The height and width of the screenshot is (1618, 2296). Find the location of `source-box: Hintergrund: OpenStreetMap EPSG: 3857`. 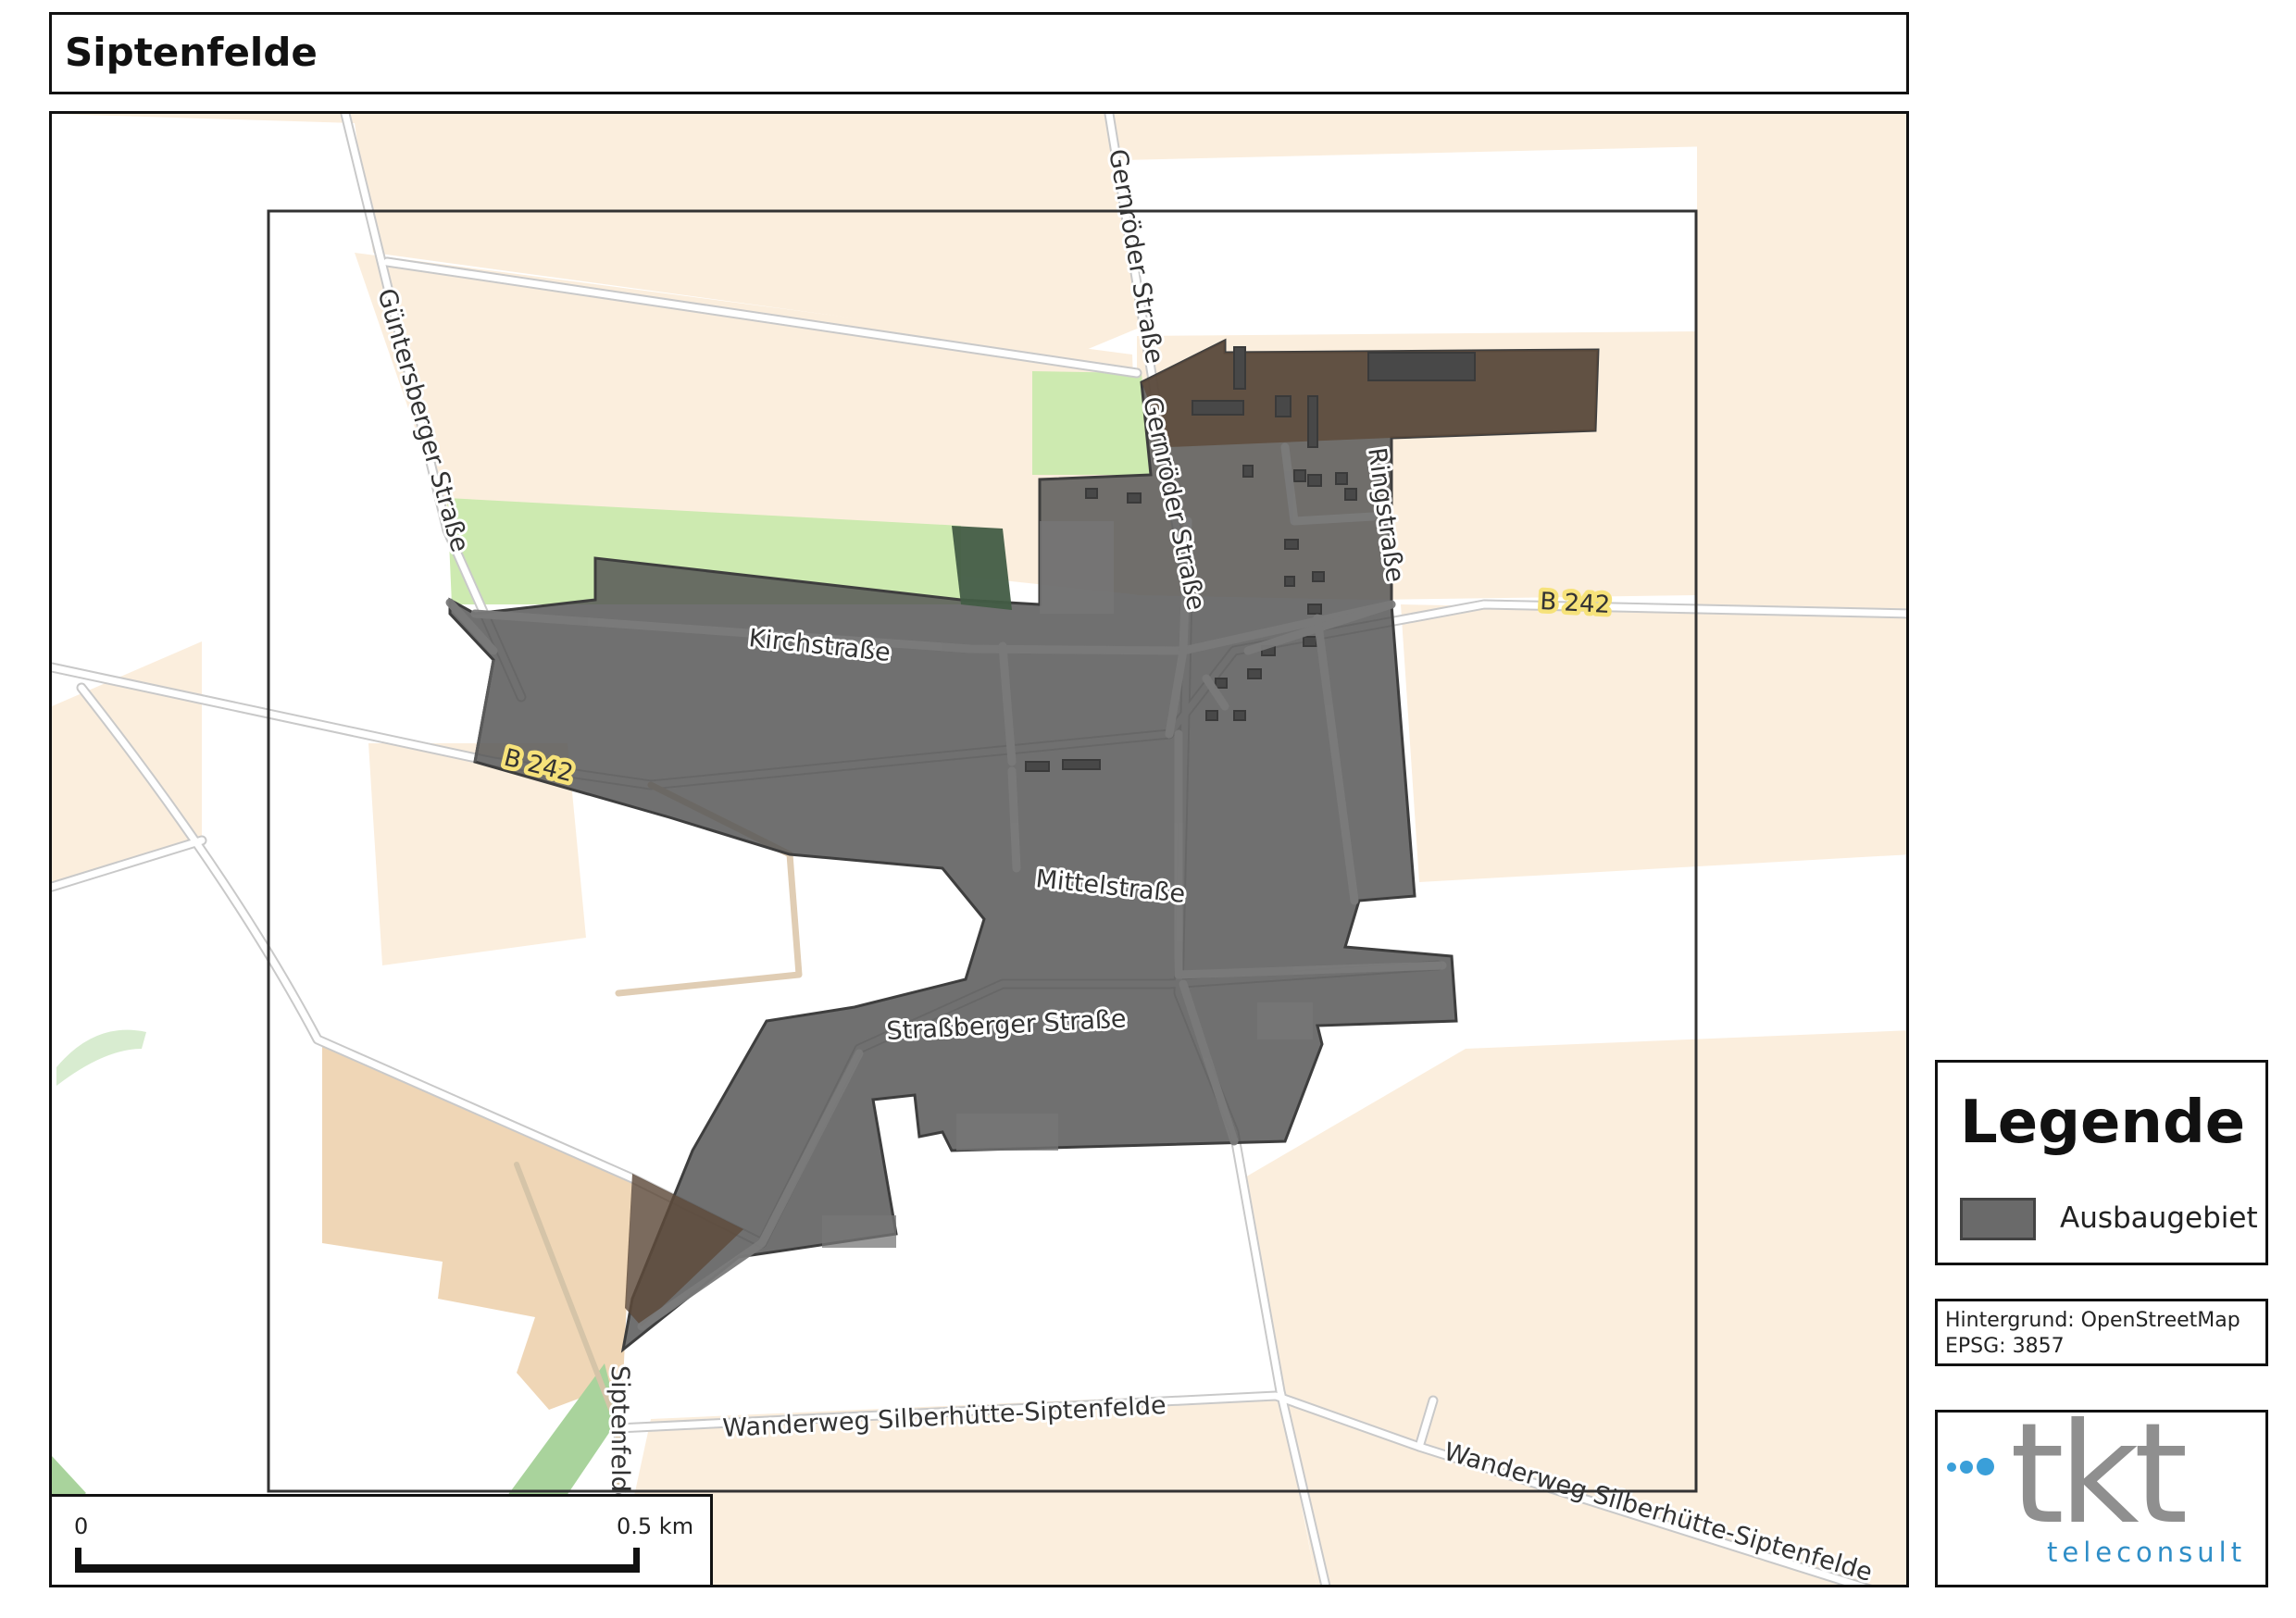

source-box: Hintergrund: OpenStreetMap EPSG: 3857 is located at coordinates (2101, 1332).